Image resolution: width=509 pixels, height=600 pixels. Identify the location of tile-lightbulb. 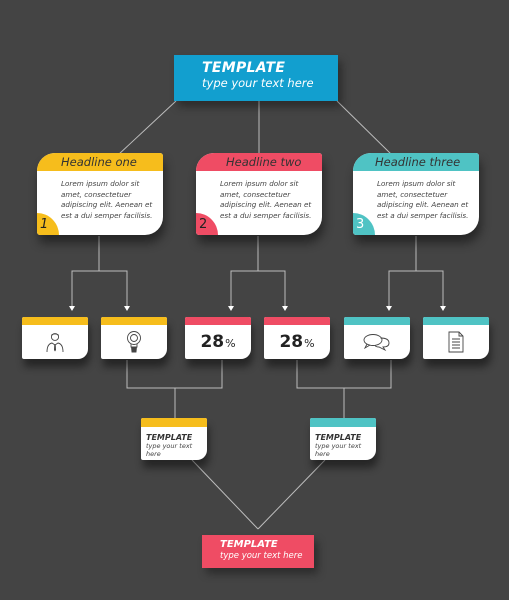
(134, 338).